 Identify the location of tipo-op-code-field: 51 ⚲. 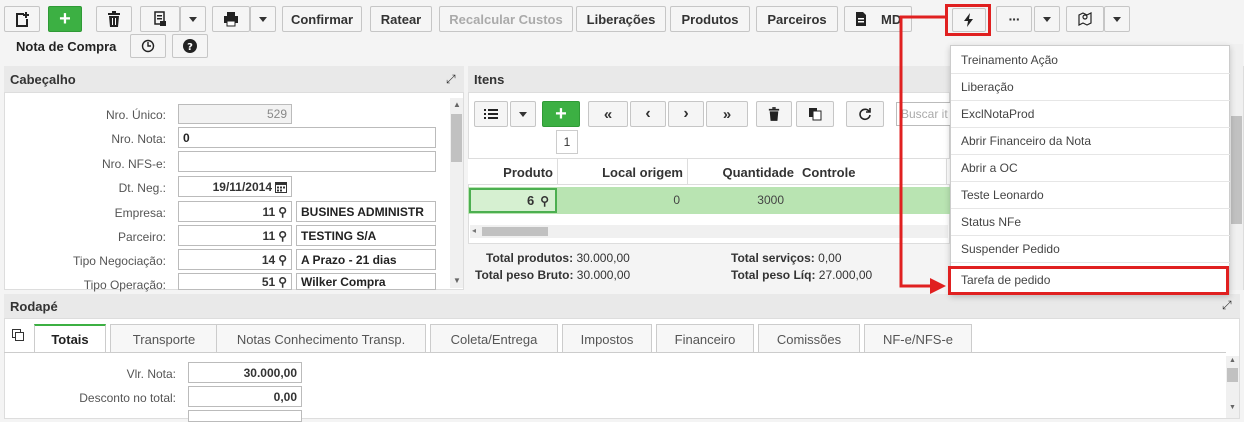
(235, 281).